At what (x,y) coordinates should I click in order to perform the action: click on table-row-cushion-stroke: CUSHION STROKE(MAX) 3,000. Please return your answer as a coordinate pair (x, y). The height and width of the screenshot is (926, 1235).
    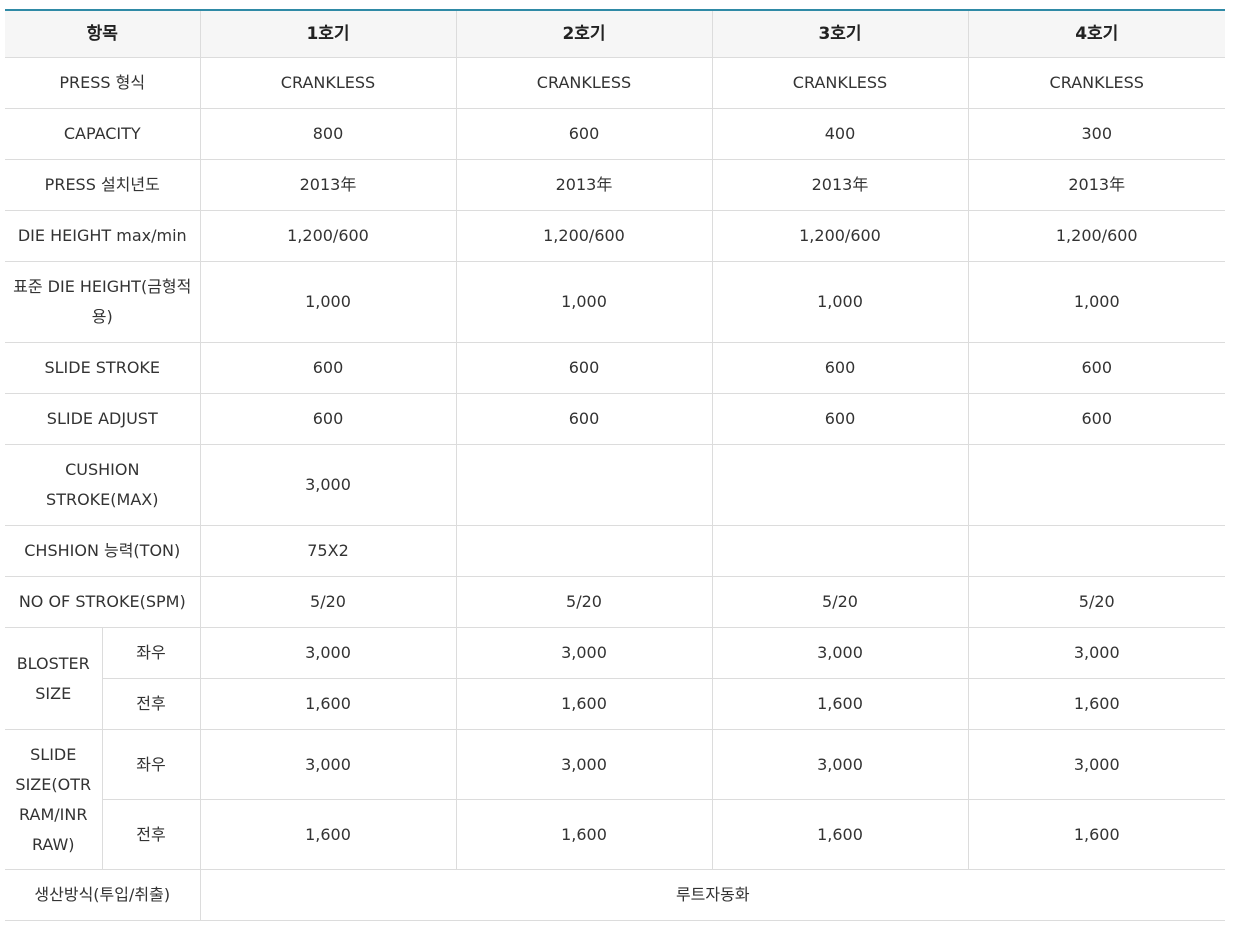
    Looking at the image, I should click on (615, 485).